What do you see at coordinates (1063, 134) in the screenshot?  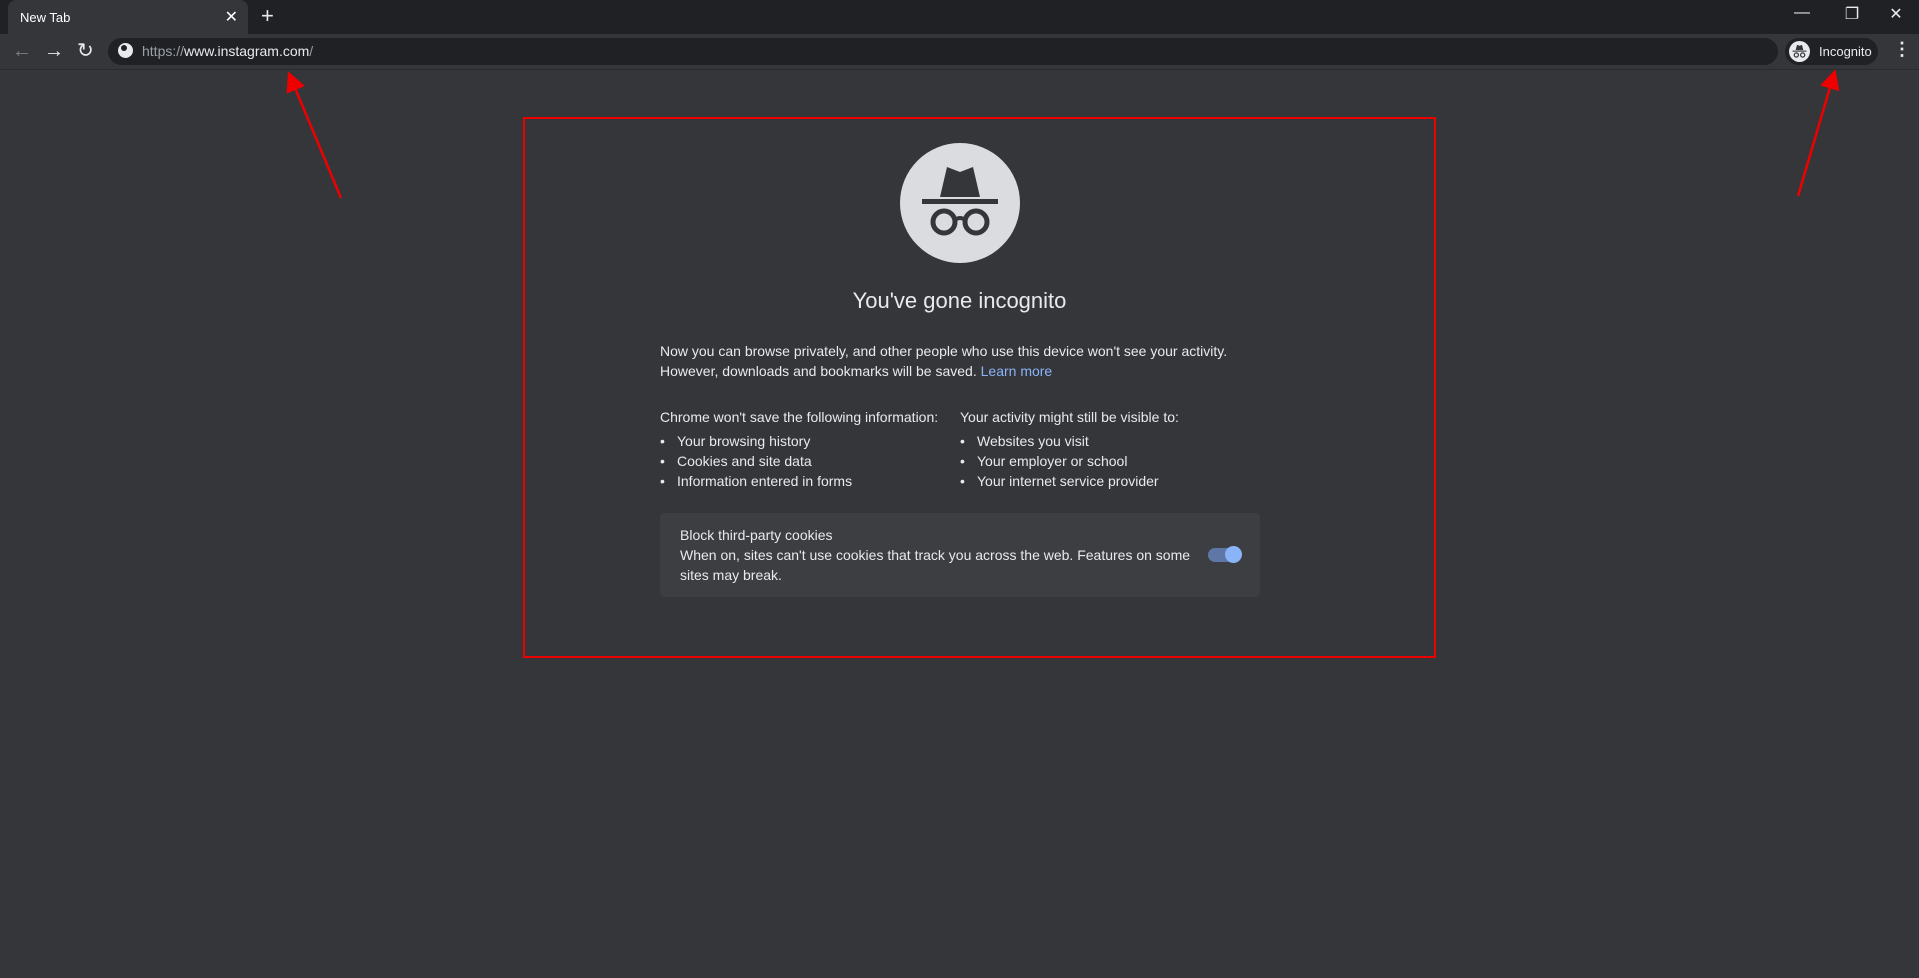 I see `annotation-arrows` at bounding box center [1063, 134].